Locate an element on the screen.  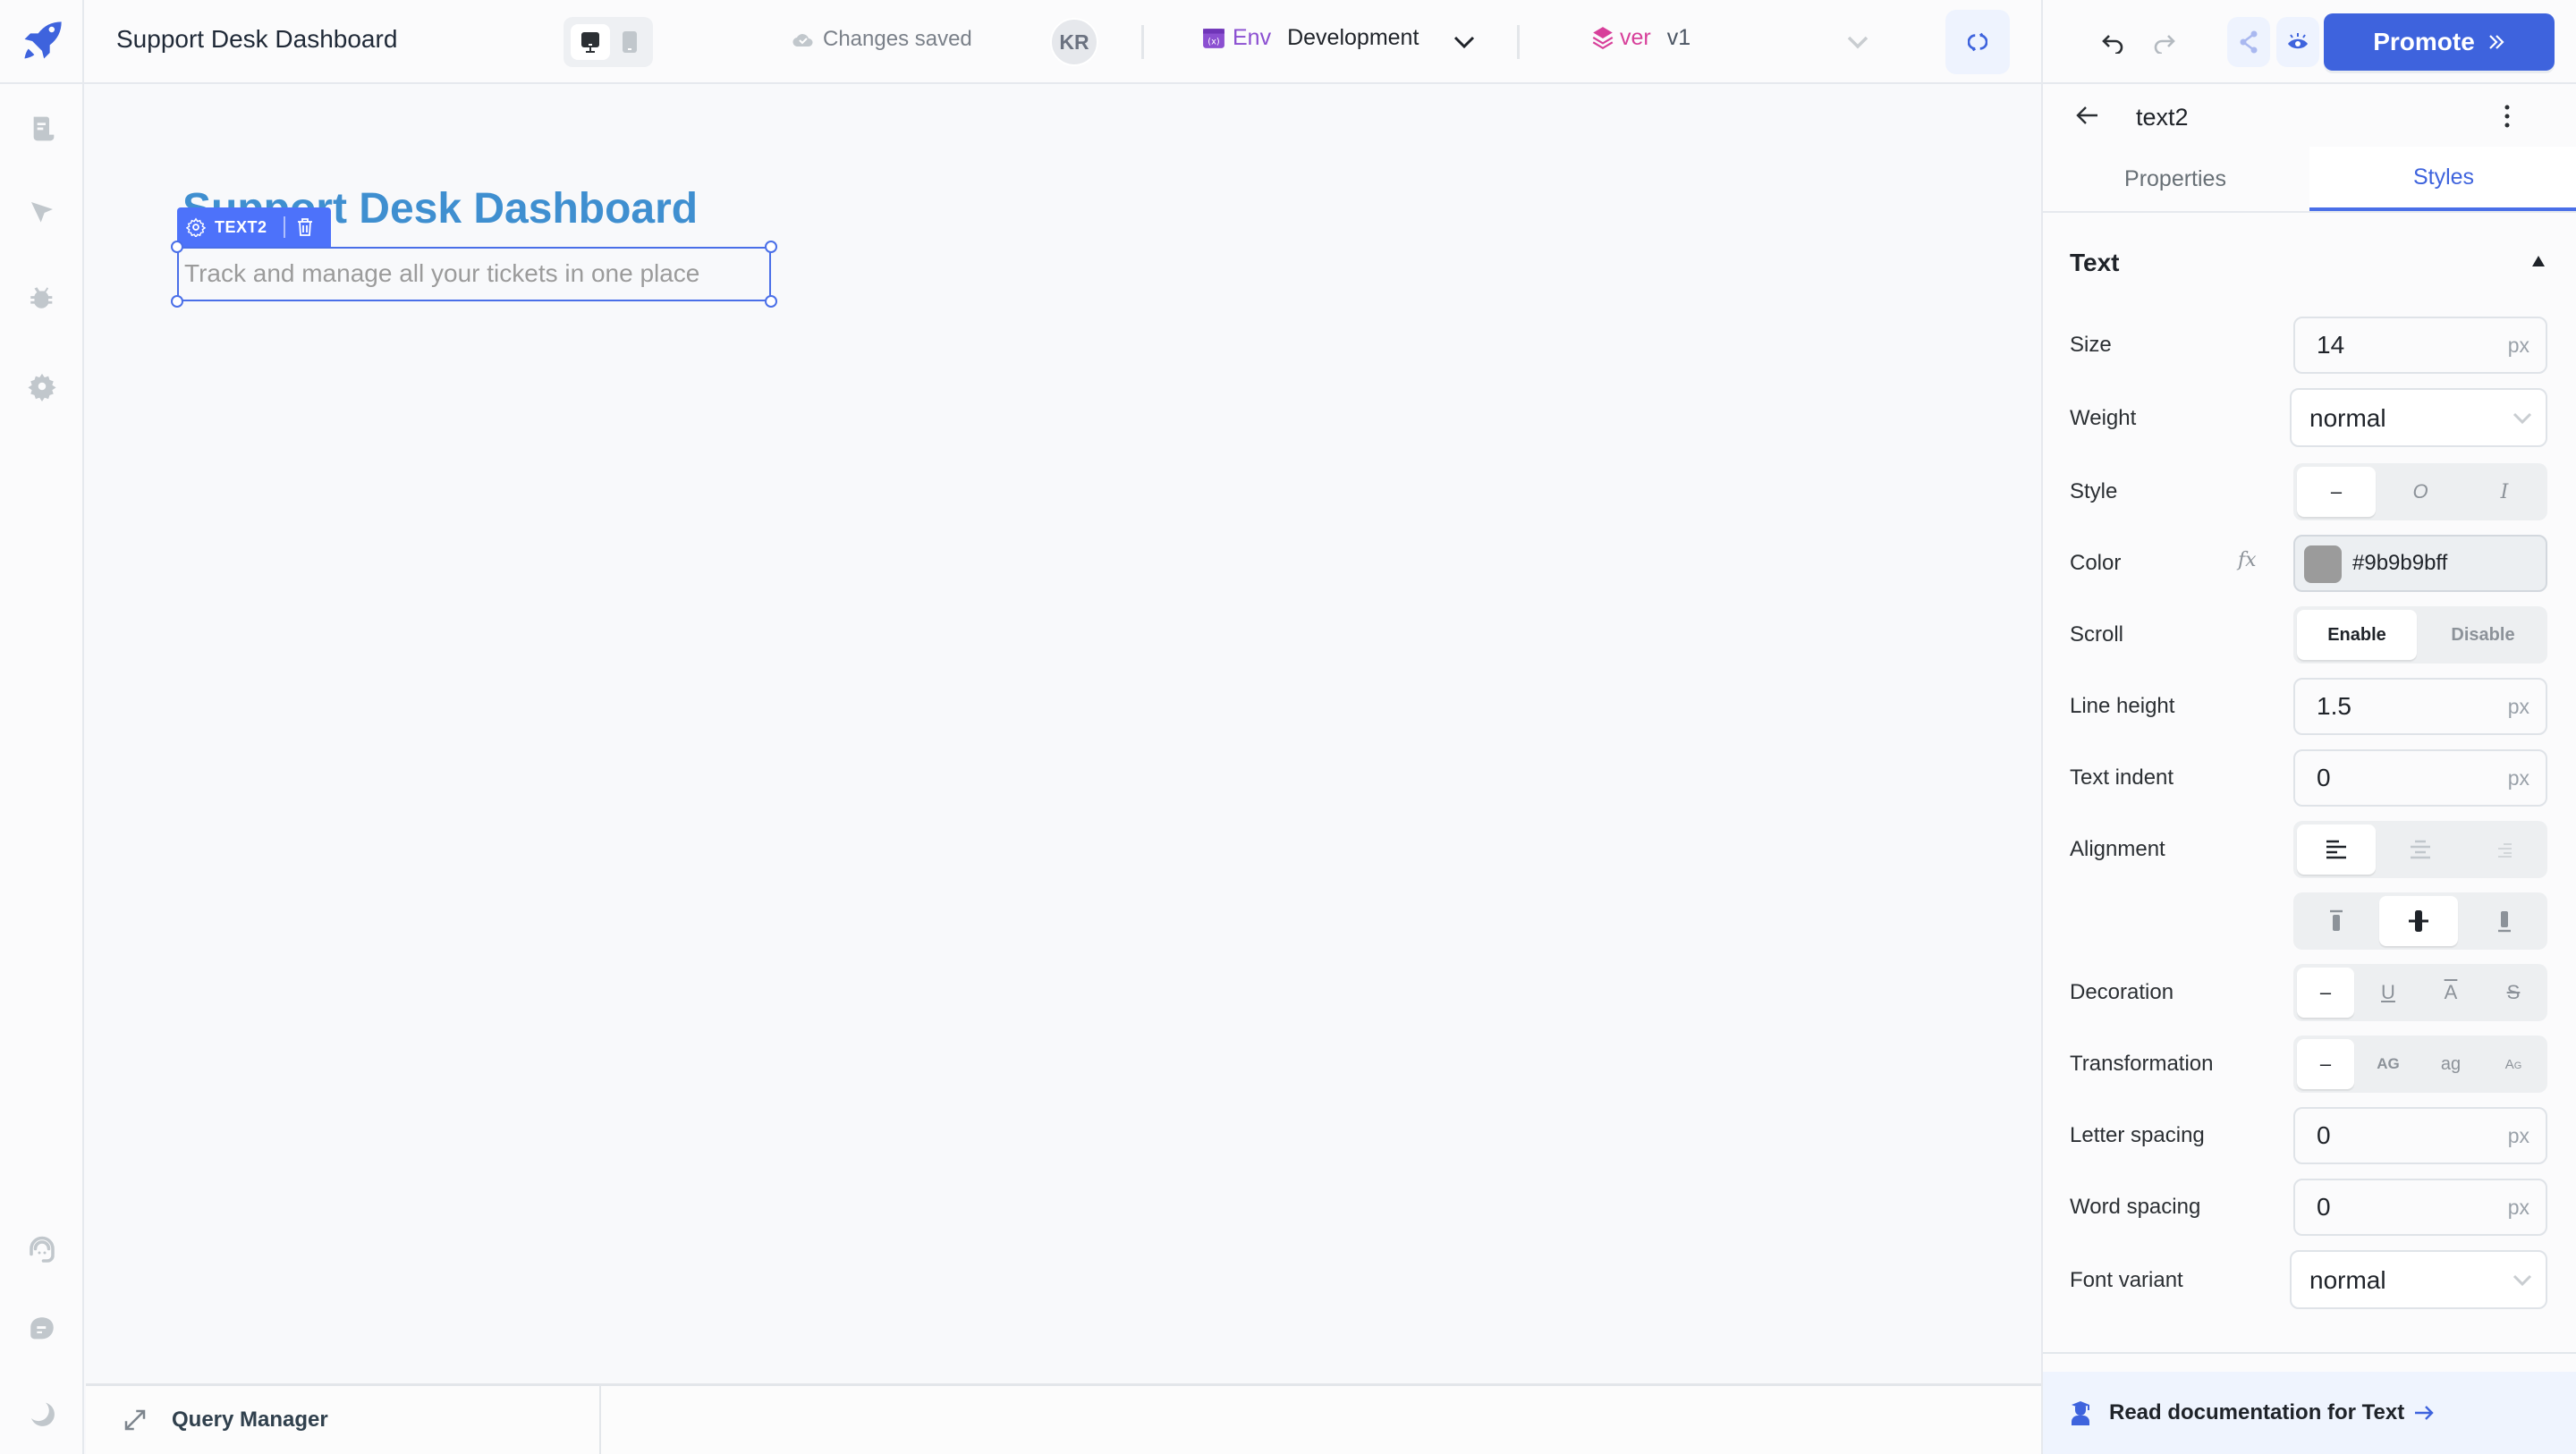
component-name: text2 is located at coordinates (2162, 117).